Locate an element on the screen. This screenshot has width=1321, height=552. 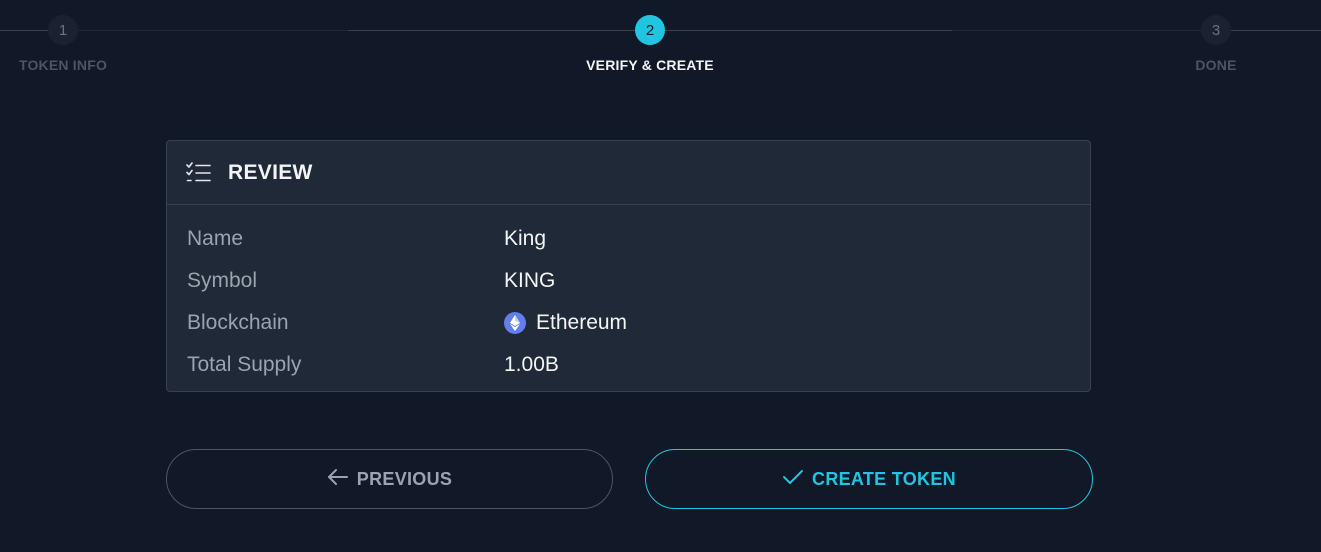
review-row-blockchain: Blockchain Ethereum is located at coordinates (628, 323).